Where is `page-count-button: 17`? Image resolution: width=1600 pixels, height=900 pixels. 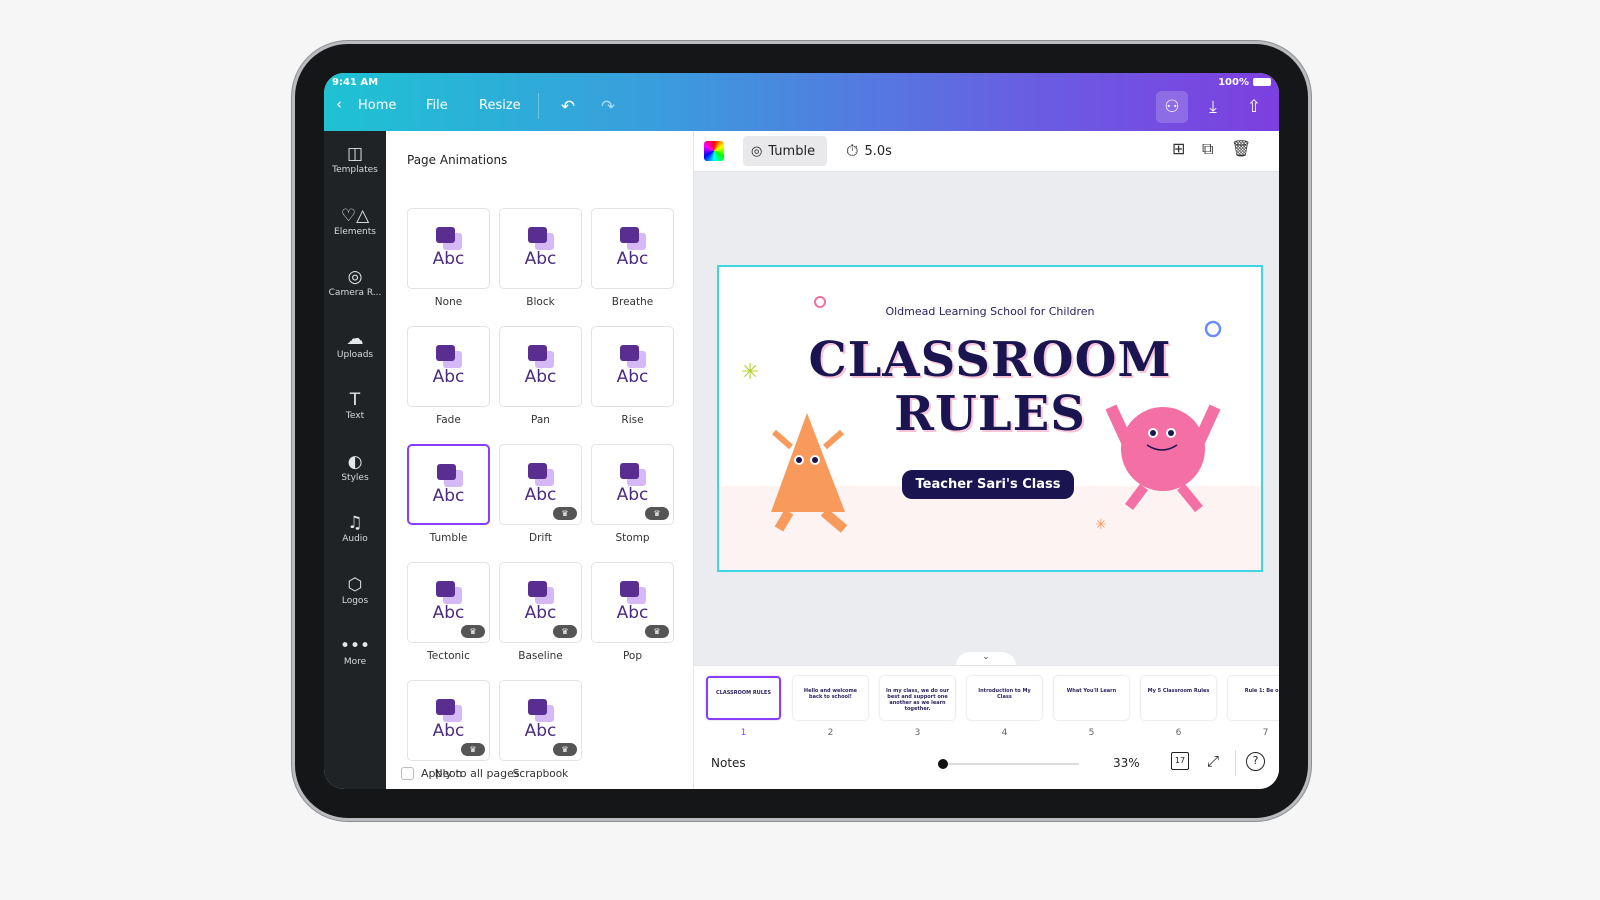
page-count-button: 17 is located at coordinates (1180, 761).